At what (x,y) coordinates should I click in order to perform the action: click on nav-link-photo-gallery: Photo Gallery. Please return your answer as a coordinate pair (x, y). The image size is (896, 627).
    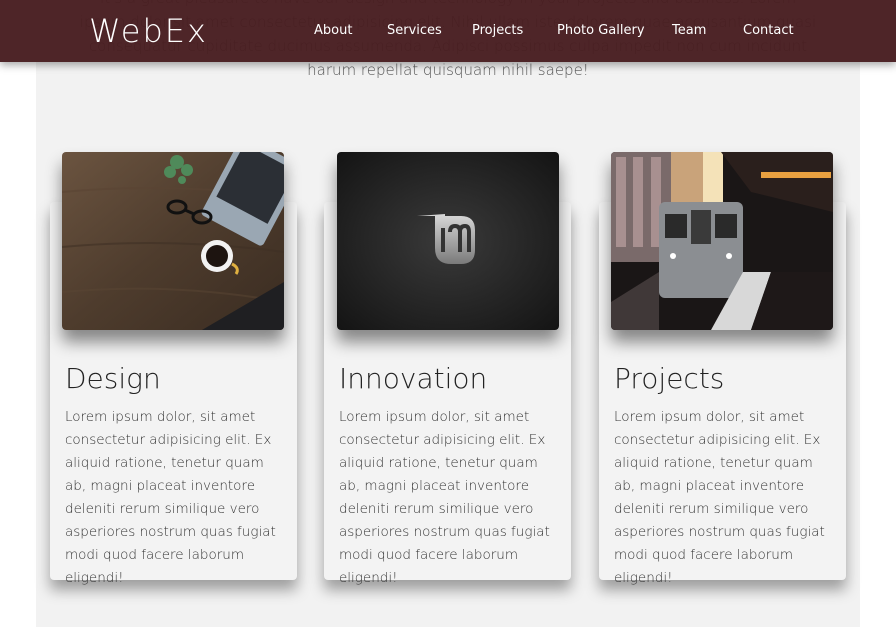
    Looking at the image, I should click on (601, 30).